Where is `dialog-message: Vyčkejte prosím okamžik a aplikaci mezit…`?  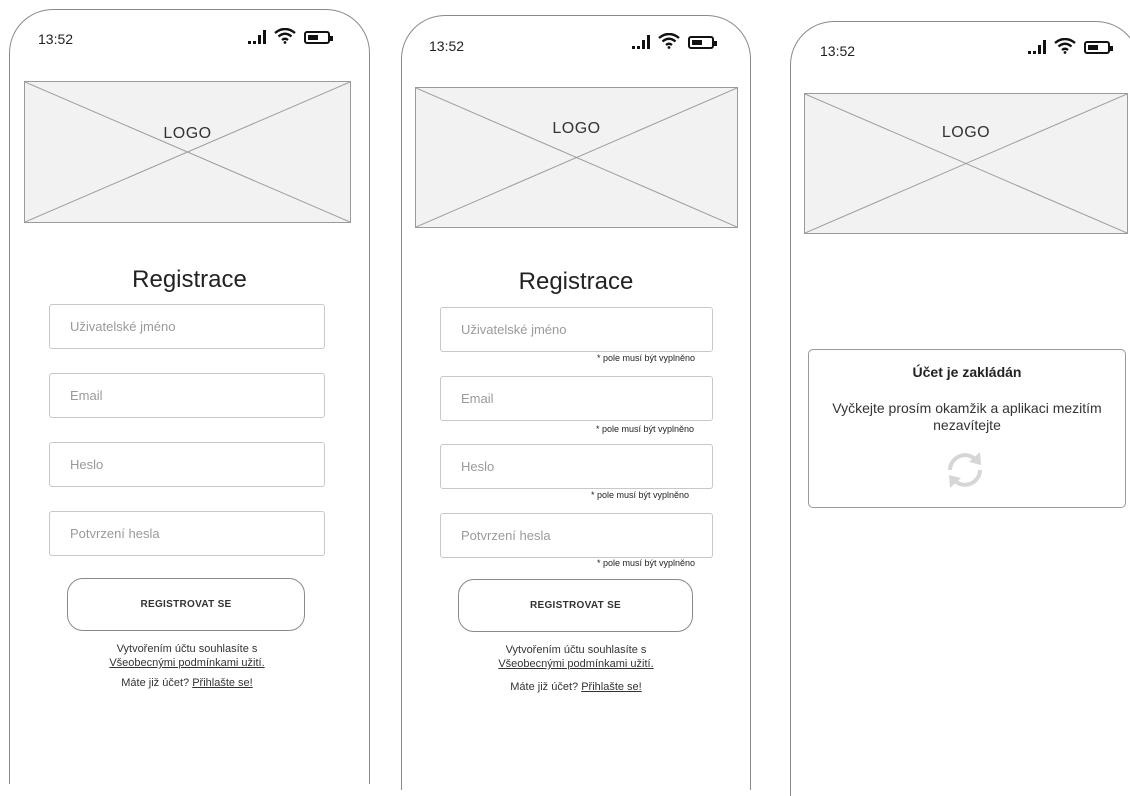 dialog-message: Vyčkejte prosím okamžik a aplikaci mezit… is located at coordinates (967, 416).